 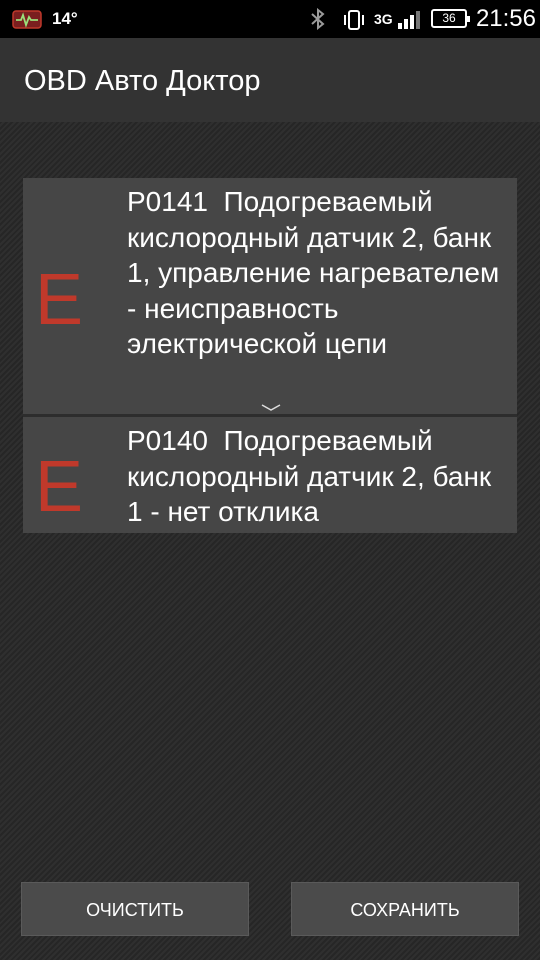 What do you see at coordinates (383, 19) in the screenshot?
I see `network-type-text: 3G` at bounding box center [383, 19].